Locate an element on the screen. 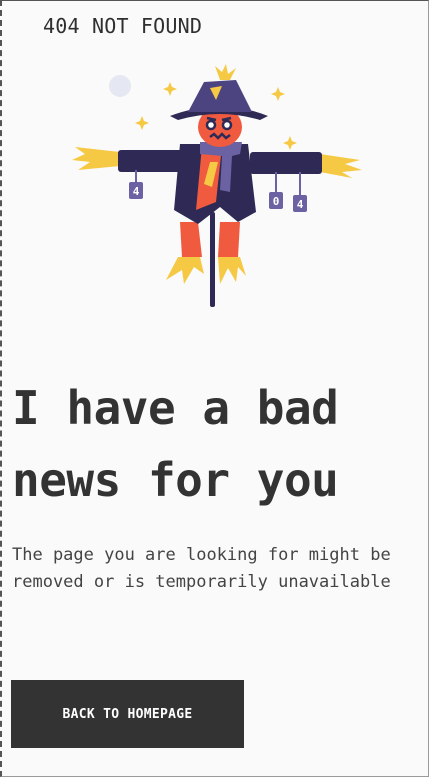 The image size is (429, 777). right-leg is located at coordinates (229, 239).